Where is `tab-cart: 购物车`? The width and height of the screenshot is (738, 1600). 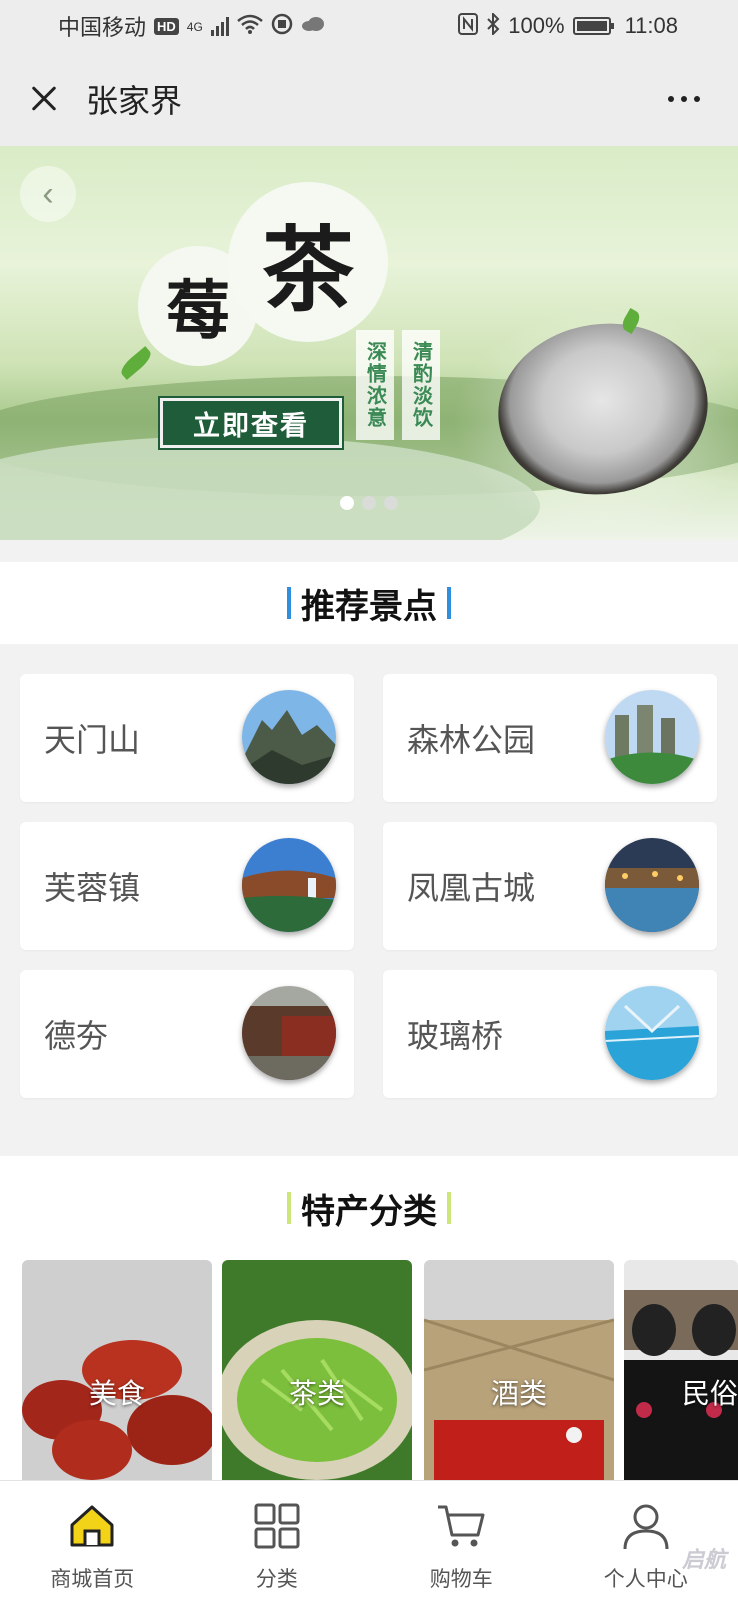
tab-cart: 购物车 is located at coordinates (461, 1540).